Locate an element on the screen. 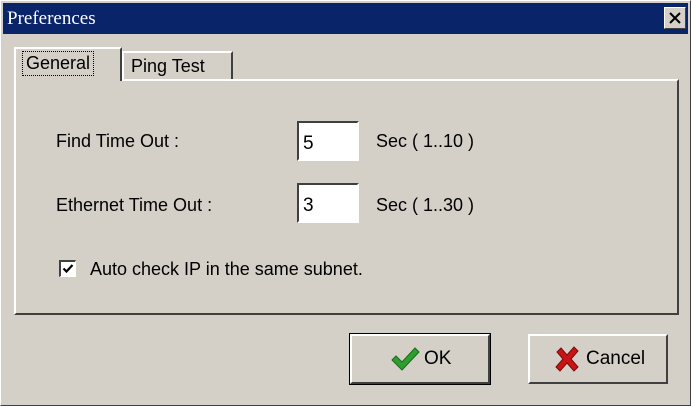 This screenshot has width=691, height=406. close-button is located at coordinates (675, 18).